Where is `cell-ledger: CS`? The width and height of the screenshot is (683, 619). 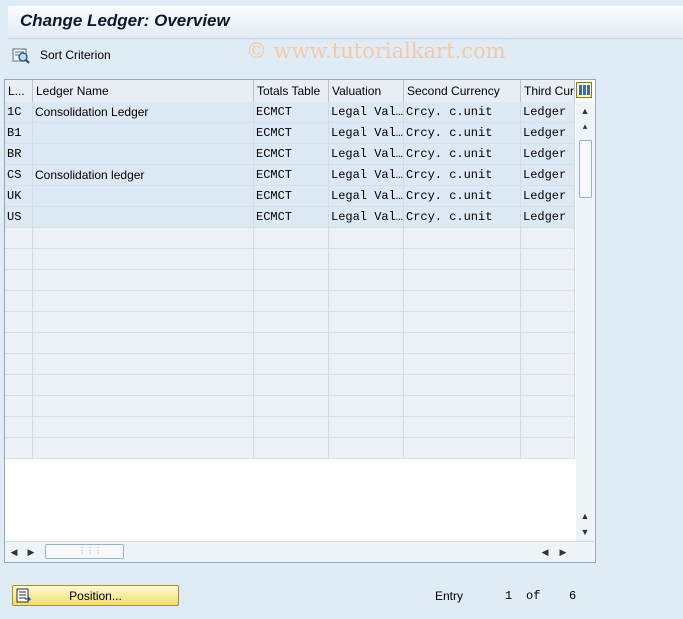
cell-ledger: CS is located at coordinates (19, 175).